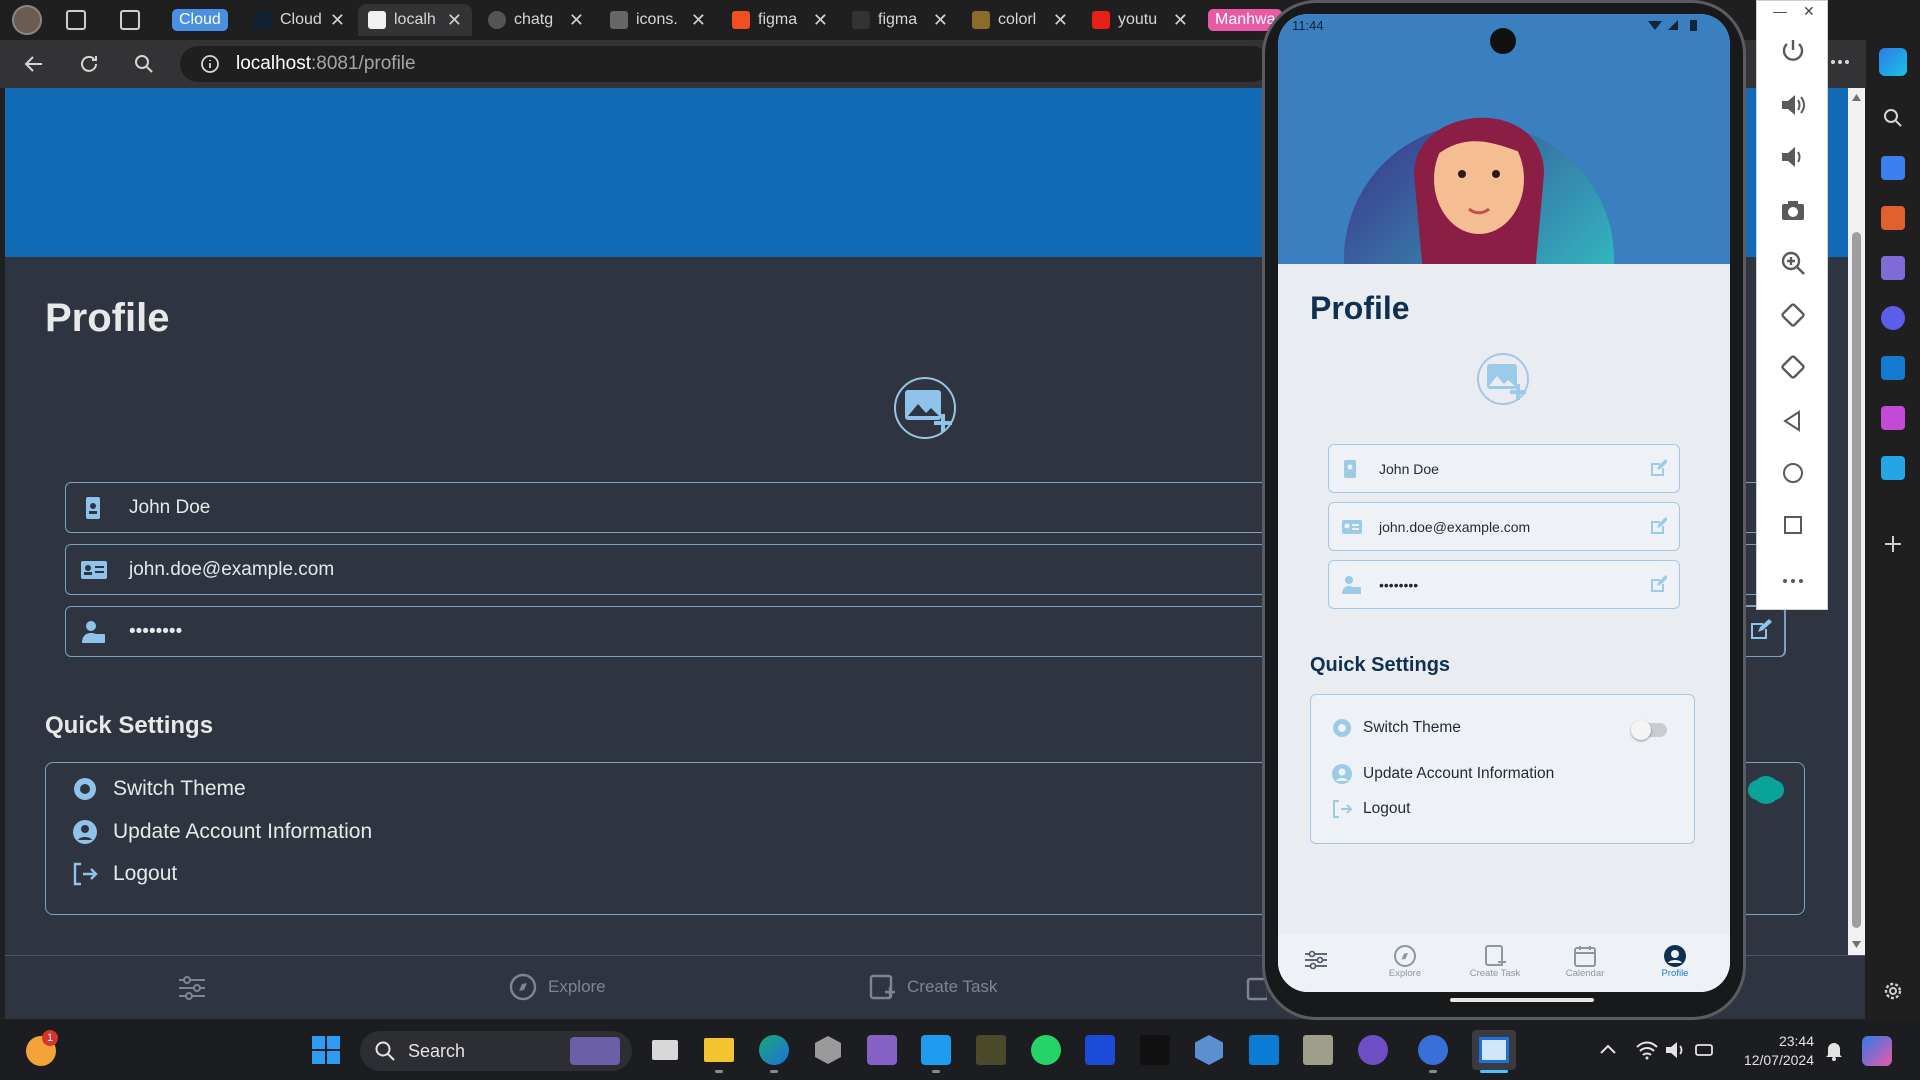 The height and width of the screenshot is (1080, 1920). I want to click on emulator-button, so click(1494, 1050).